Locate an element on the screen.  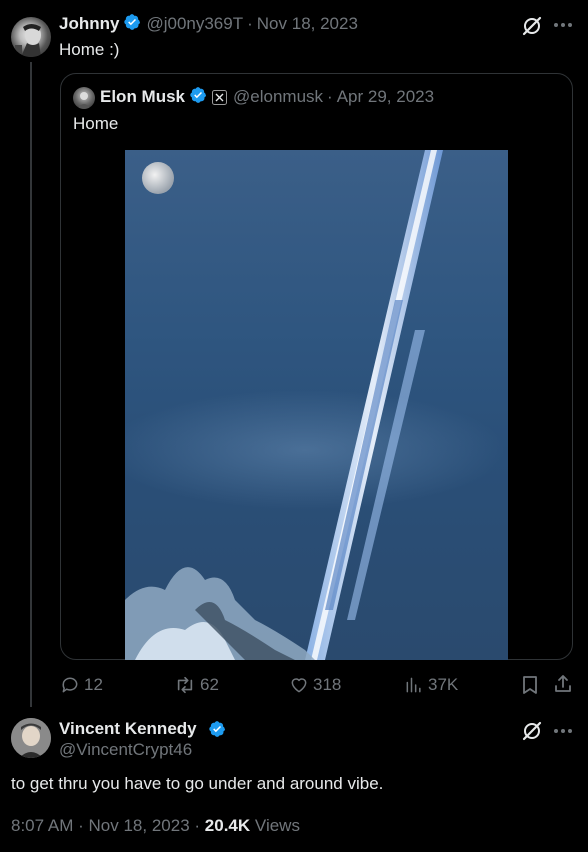
repost-button: 62 is located at coordinates (196, 685).